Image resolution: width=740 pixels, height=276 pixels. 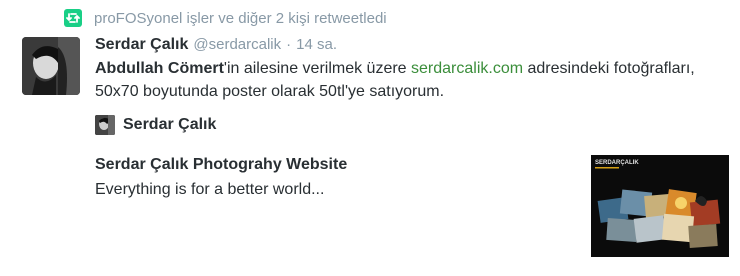 I want to click on card-title: Serdar Çalık Photograhy Website, so click(x=221, y=165).